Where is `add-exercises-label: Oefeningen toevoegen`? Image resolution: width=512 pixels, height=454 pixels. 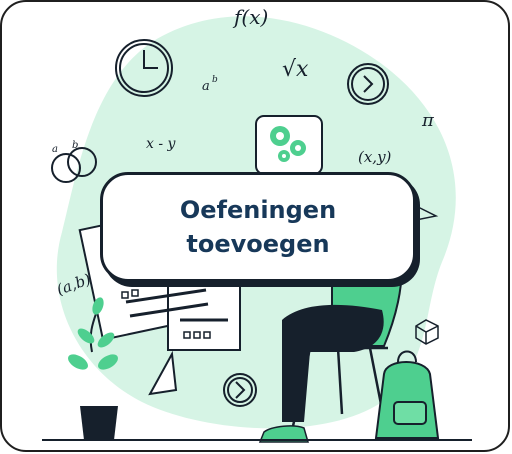 add-exercises-label: Oefeningen toevoegen is located at coordinates (258, 227).